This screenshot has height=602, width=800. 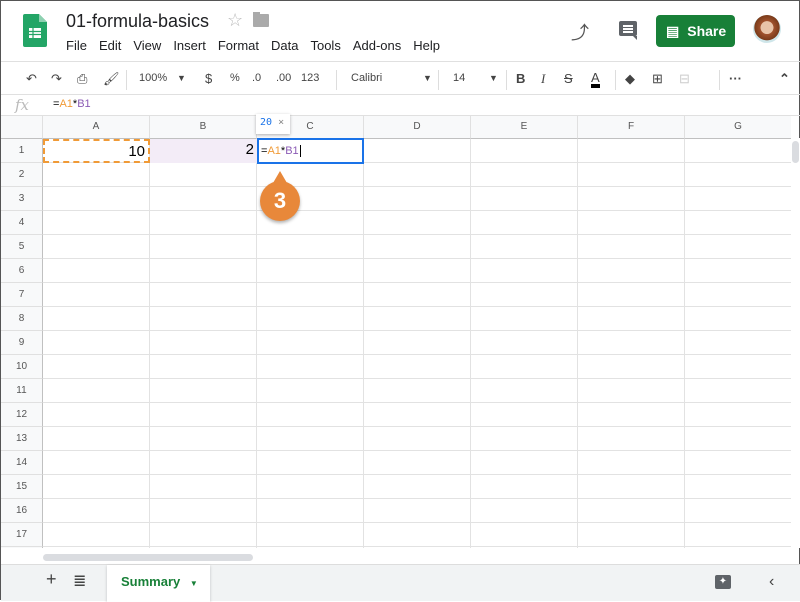 I want to click on cell-b1: 2, so click(x=203, y=151).